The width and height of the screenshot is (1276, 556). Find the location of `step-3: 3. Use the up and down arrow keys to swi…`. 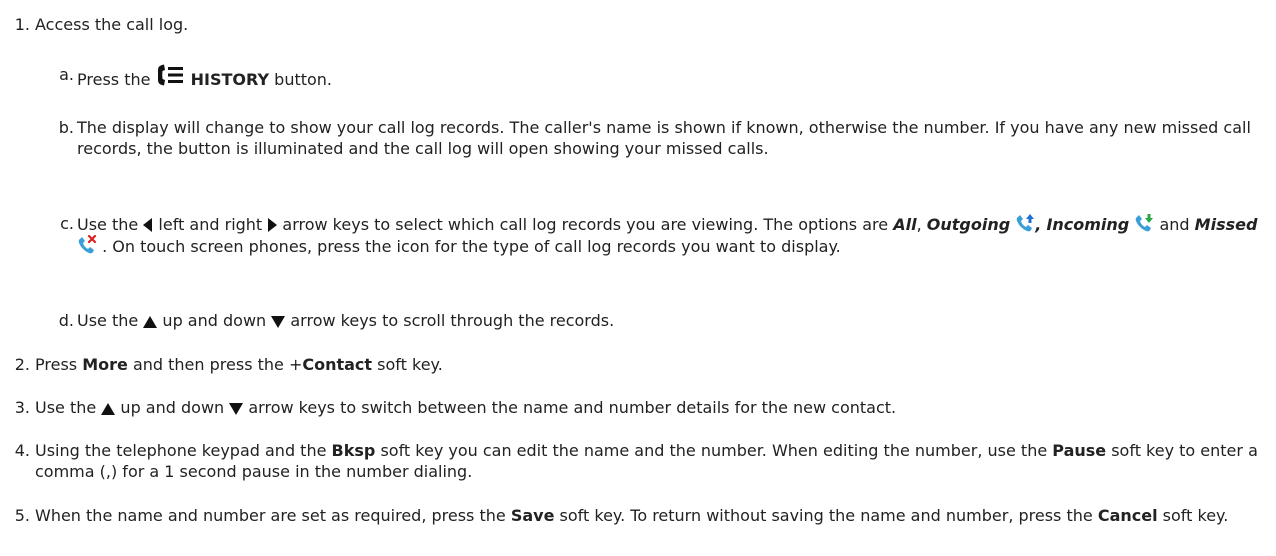

step-3: 3. Use the up and down arrow keys to swi… is located at coordinates (634, 407).